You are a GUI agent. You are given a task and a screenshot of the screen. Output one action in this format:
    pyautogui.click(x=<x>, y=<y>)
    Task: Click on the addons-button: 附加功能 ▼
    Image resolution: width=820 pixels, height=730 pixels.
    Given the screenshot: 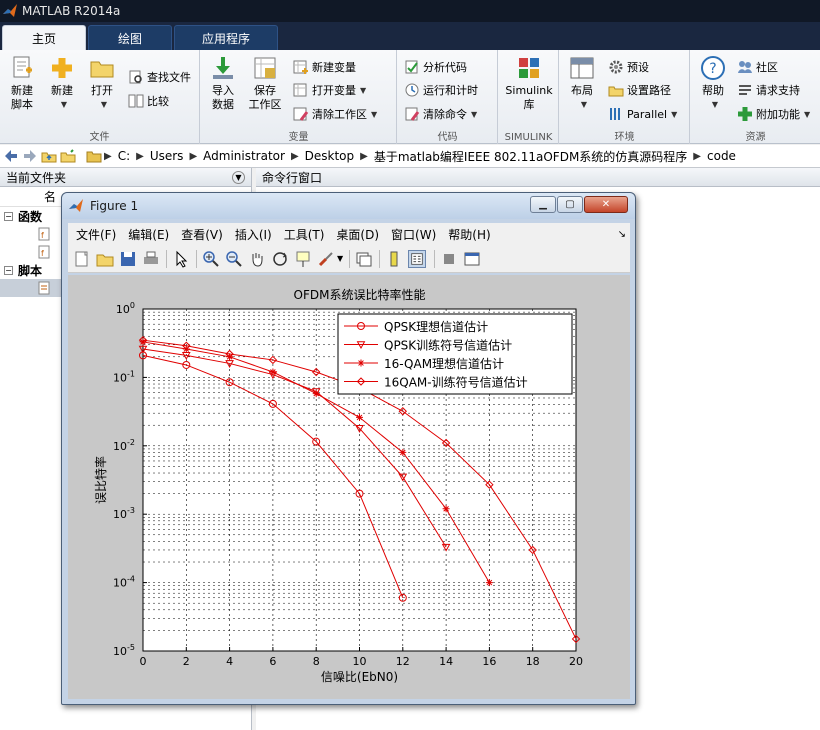 What is the action you would take?
    pyautogui.click(x=773, y=114)
    